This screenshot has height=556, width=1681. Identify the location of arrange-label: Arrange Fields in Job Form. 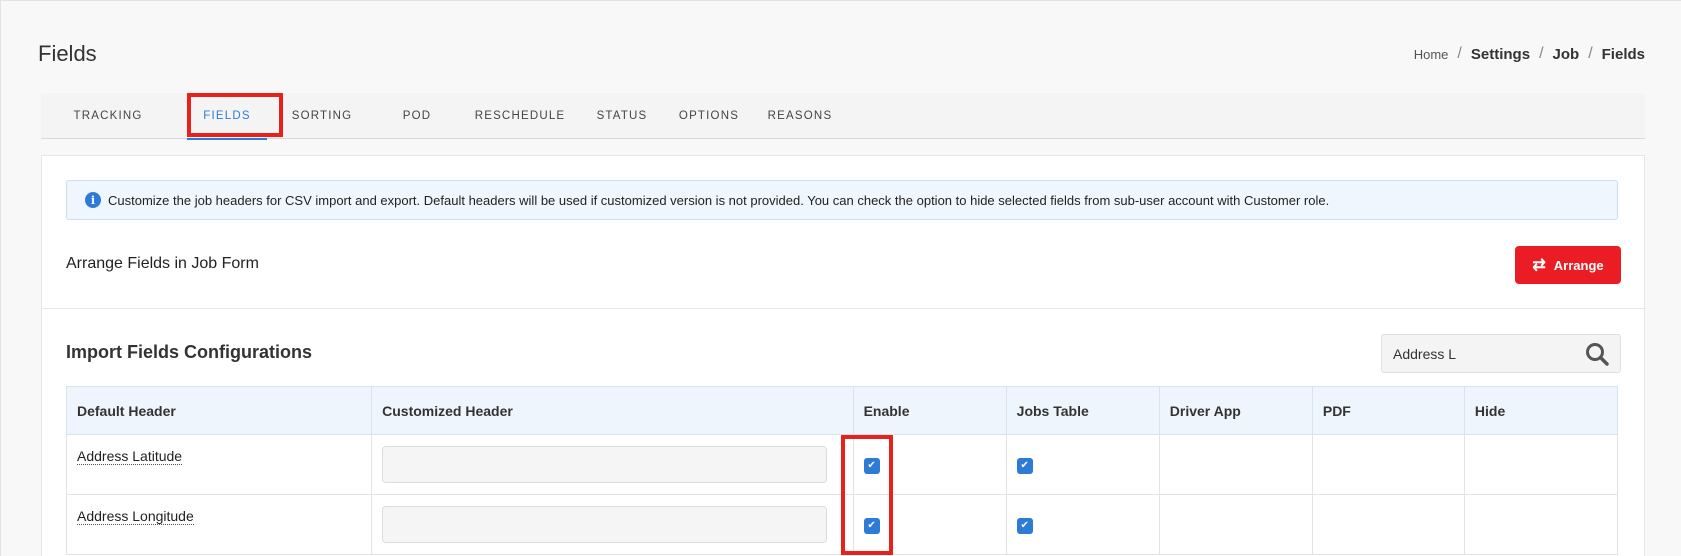
(162, 263).